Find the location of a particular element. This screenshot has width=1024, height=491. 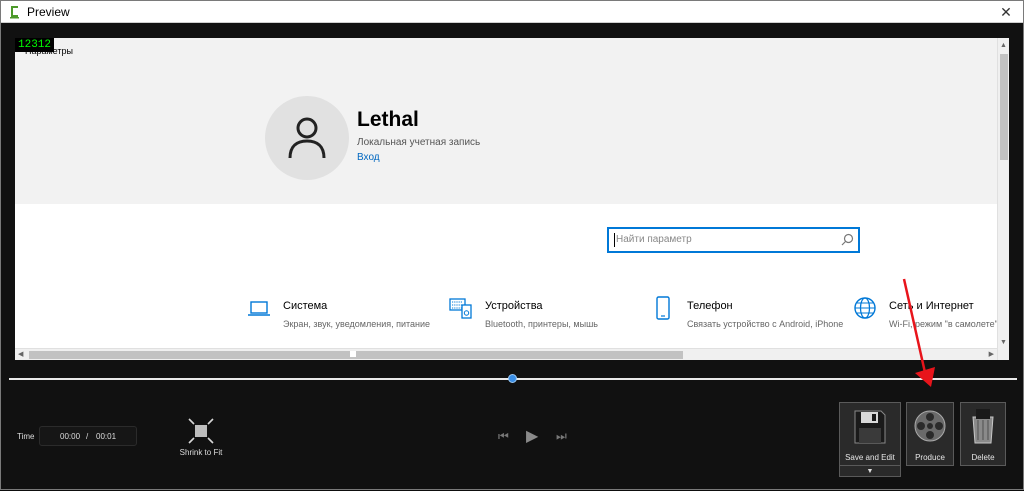

annotation-arrow is located at coordinates (918, 332).